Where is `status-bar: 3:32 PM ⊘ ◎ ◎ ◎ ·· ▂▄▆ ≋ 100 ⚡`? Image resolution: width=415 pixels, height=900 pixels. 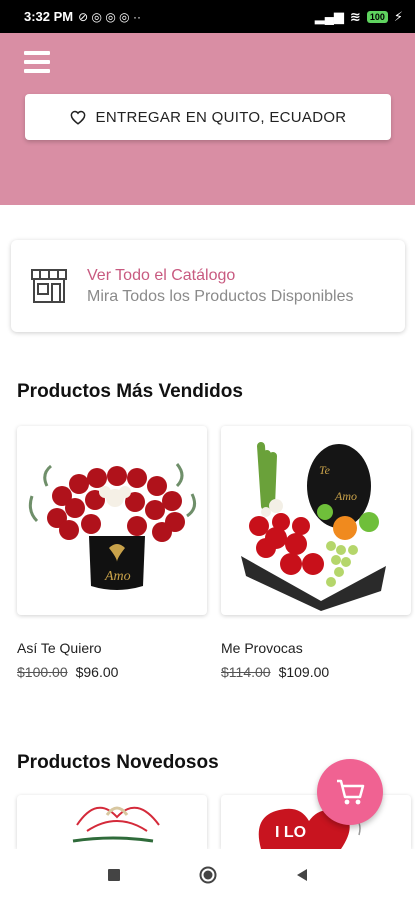 status-bar: 3:32 PM ⊘ ◎ ◎ ◎ ·· ▂▄▆ ≋ 100 ⚡ is located at coordinates (207, 16).